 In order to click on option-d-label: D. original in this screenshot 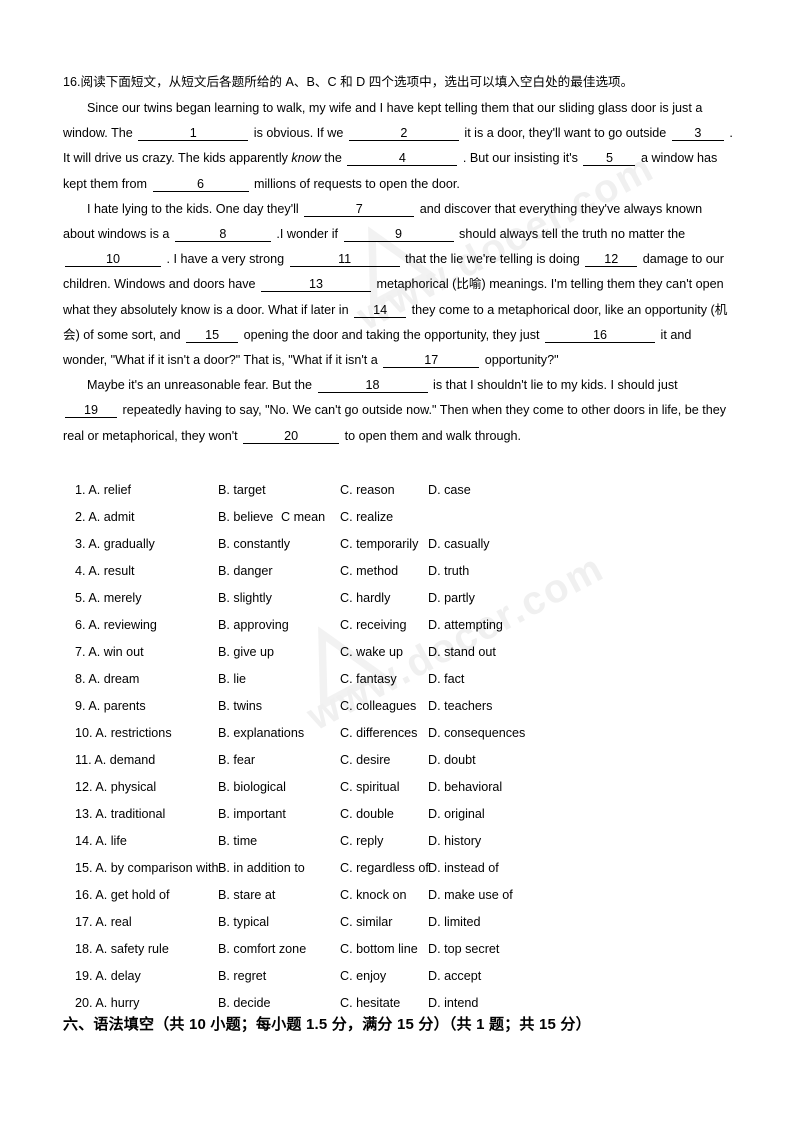, I will do `click(456, 814)`.